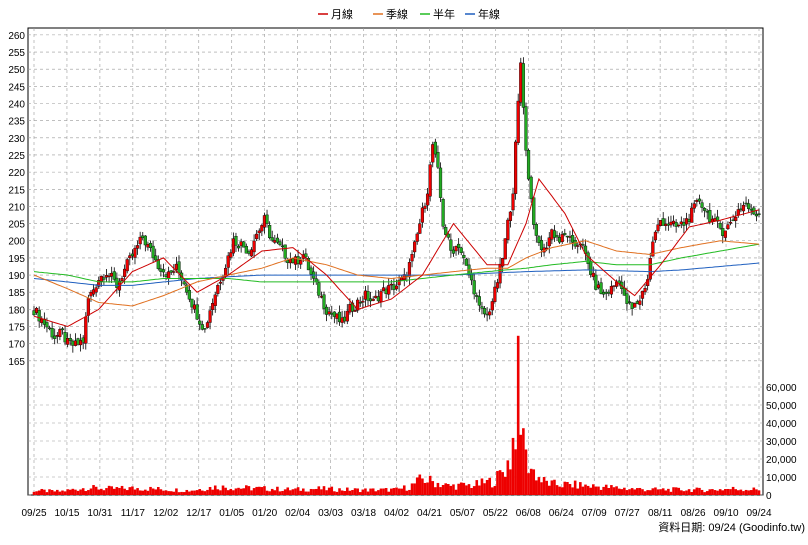 The width and height of the screenshot is (808, 545). What do you see at coordinates (99, 513) in the screenshot?
I see `x-tick-label: 10/31` at bounding box center [99, 513].